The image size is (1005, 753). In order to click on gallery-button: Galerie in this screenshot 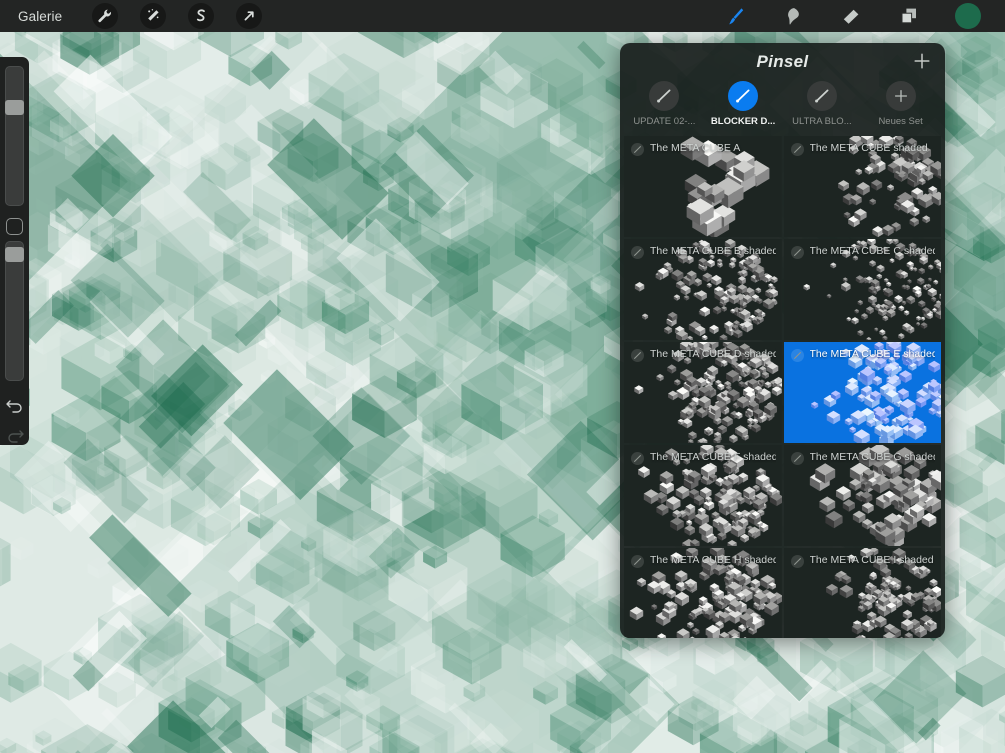, I will do `click(40, 16)`.